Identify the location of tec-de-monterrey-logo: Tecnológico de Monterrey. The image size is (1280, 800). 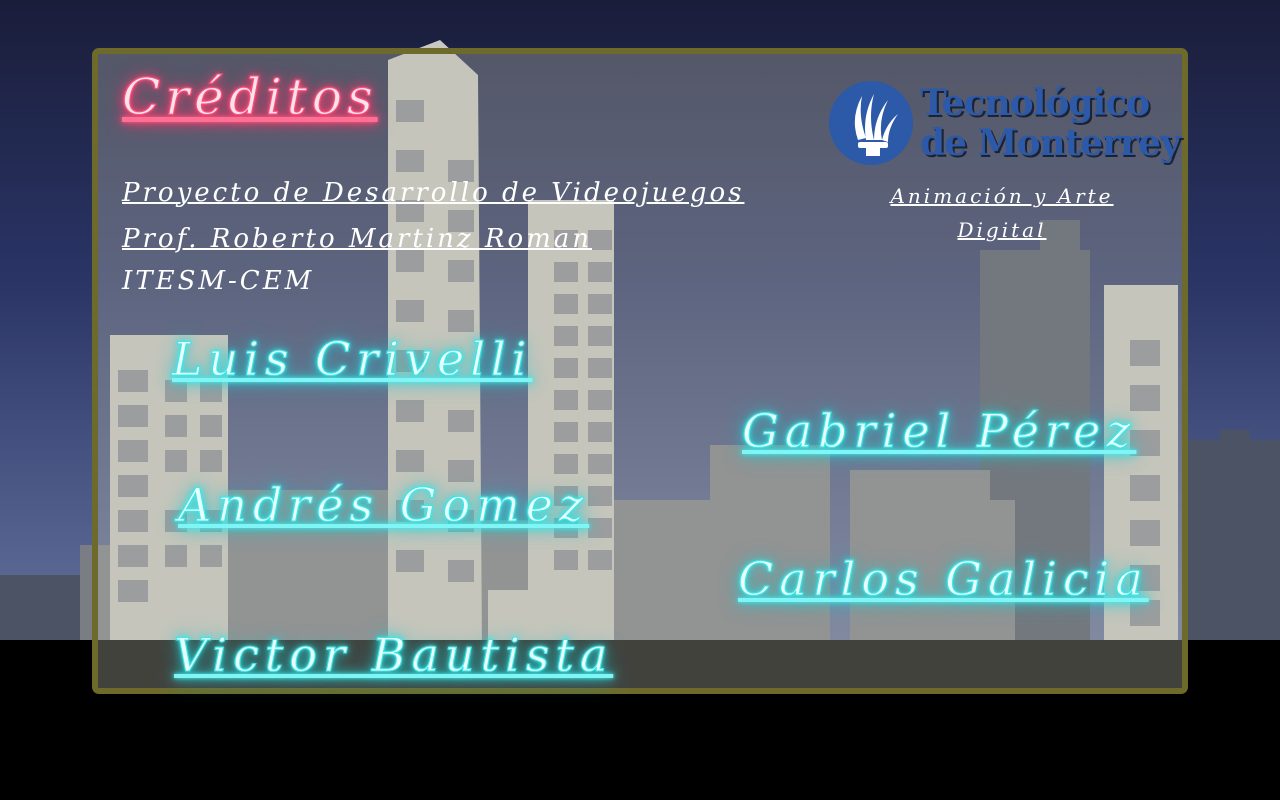
(1004, 123).